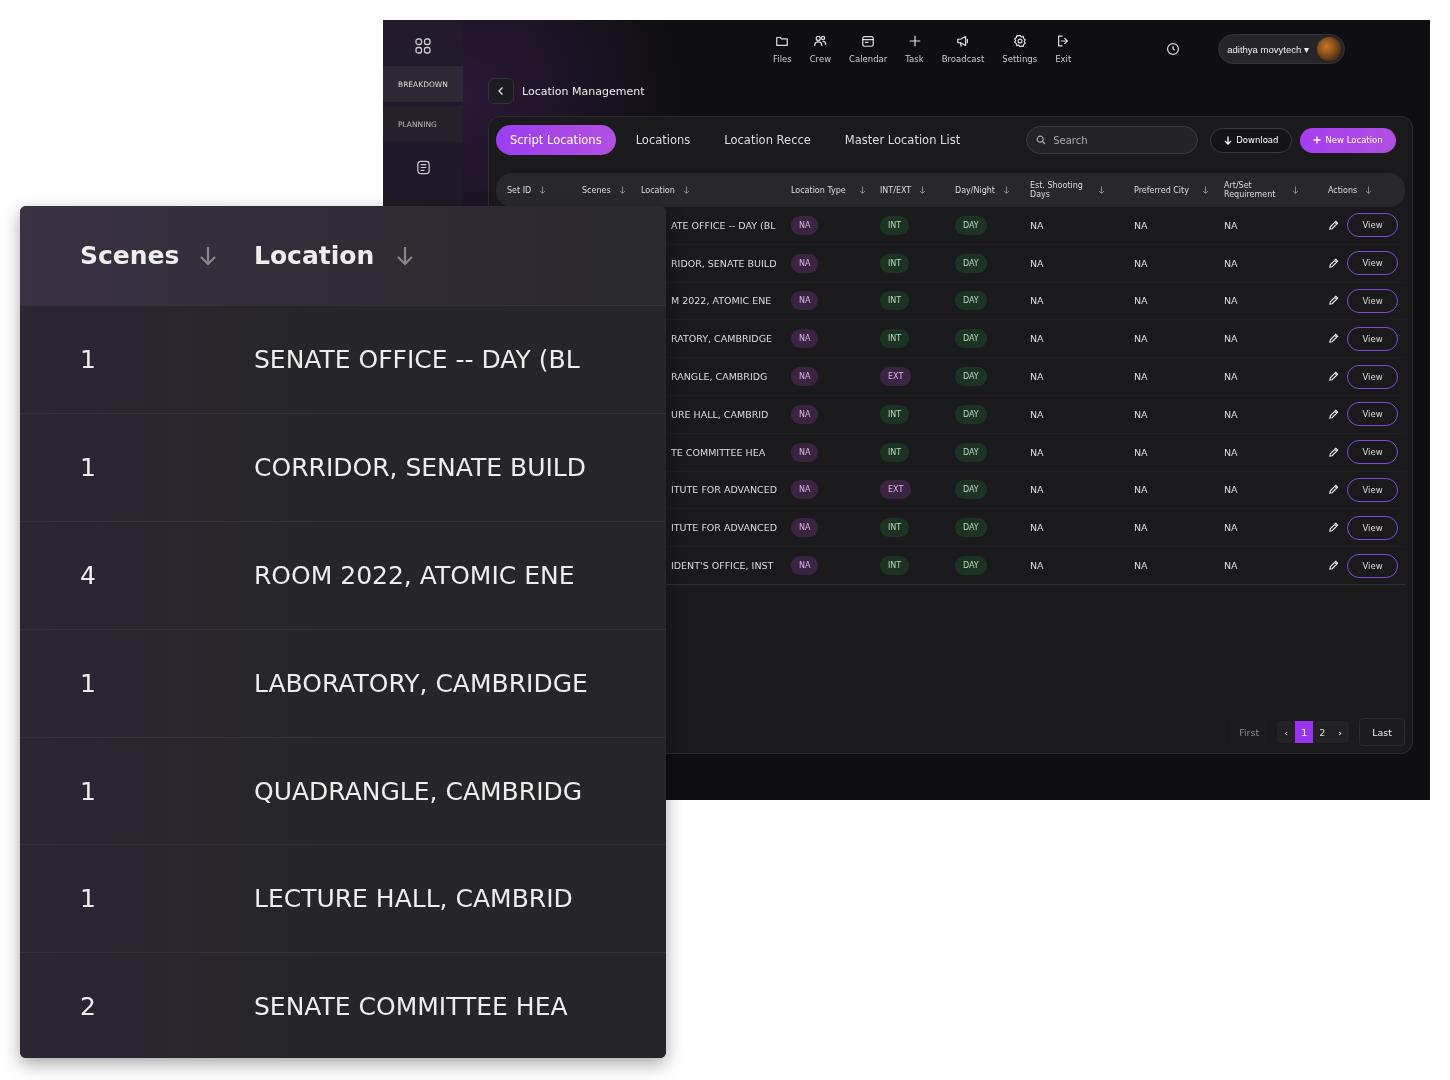 The height and width of the screenshot is (1080, 1450). I want to click on tab: Master Location List, so click(902, 140).